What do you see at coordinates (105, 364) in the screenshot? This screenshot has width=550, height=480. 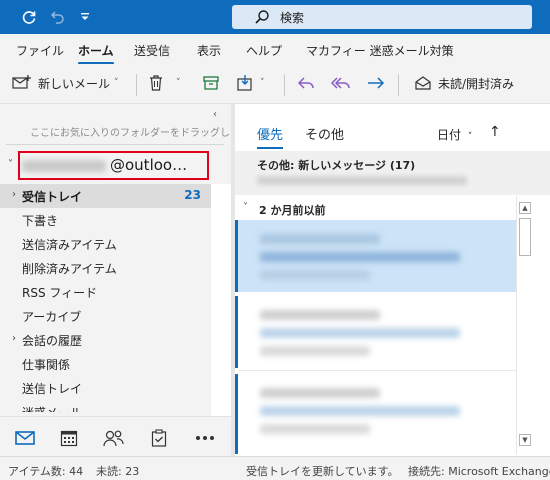 I see `folder-work: 仕事関係` at bounding box center [105, 364].